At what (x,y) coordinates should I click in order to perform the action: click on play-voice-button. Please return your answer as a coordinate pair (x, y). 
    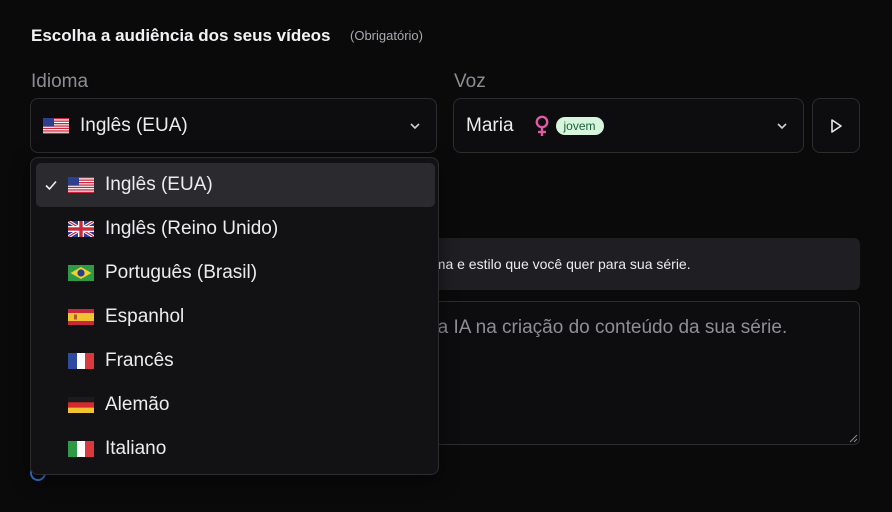
    Looking at the image, I should click on (836, 125).